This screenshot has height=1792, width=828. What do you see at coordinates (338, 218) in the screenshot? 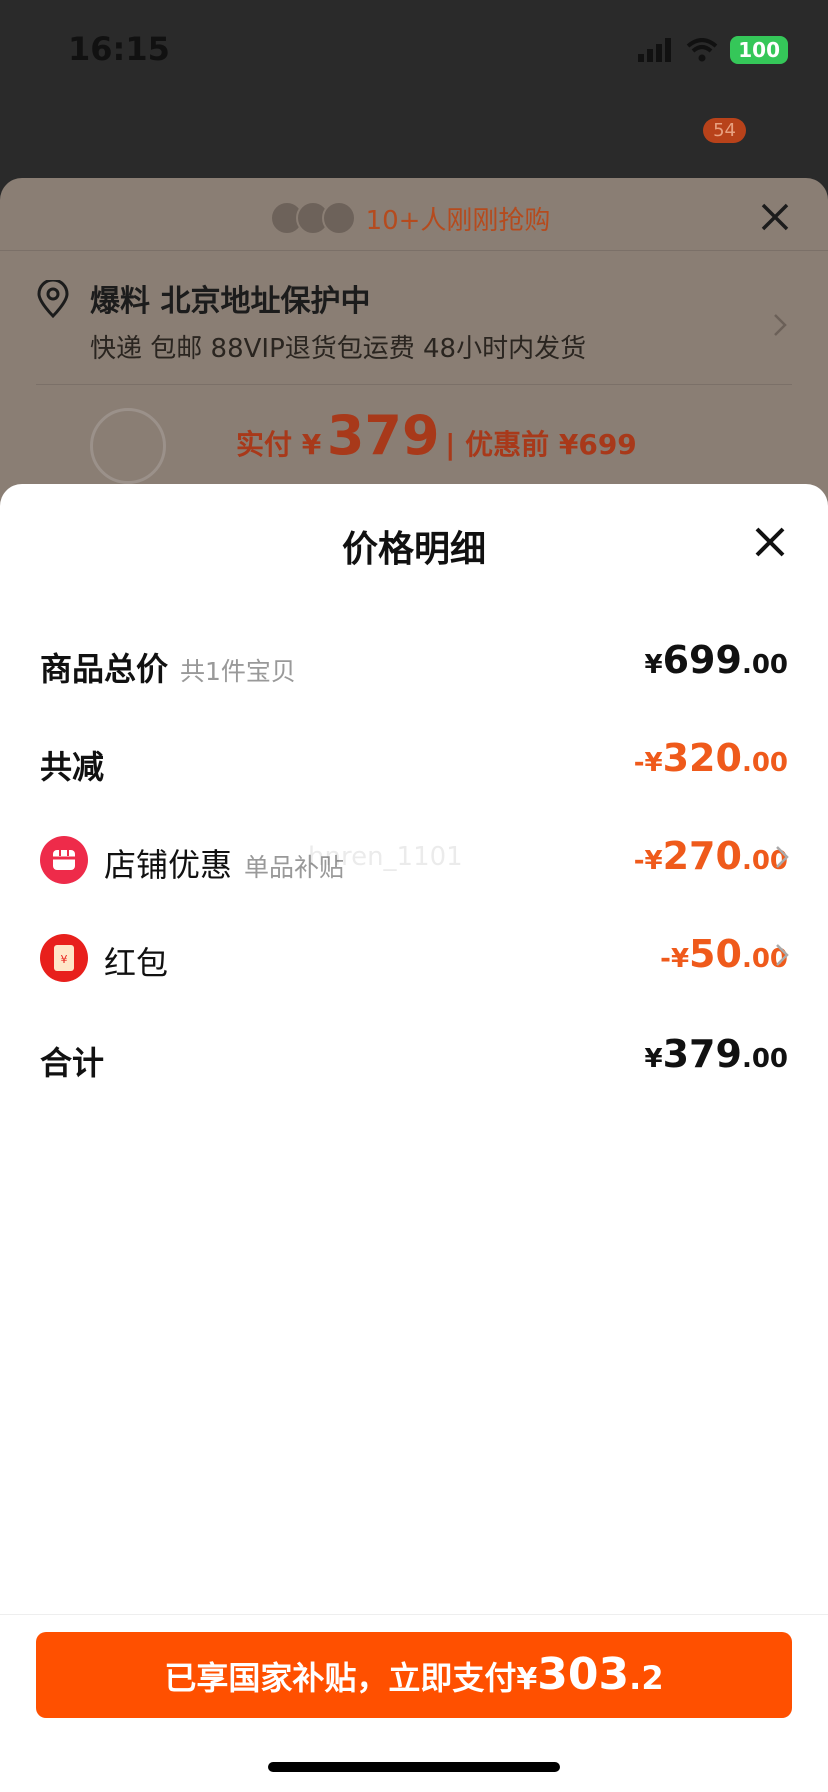
I see `avatar` at bounding box center [338, 218].